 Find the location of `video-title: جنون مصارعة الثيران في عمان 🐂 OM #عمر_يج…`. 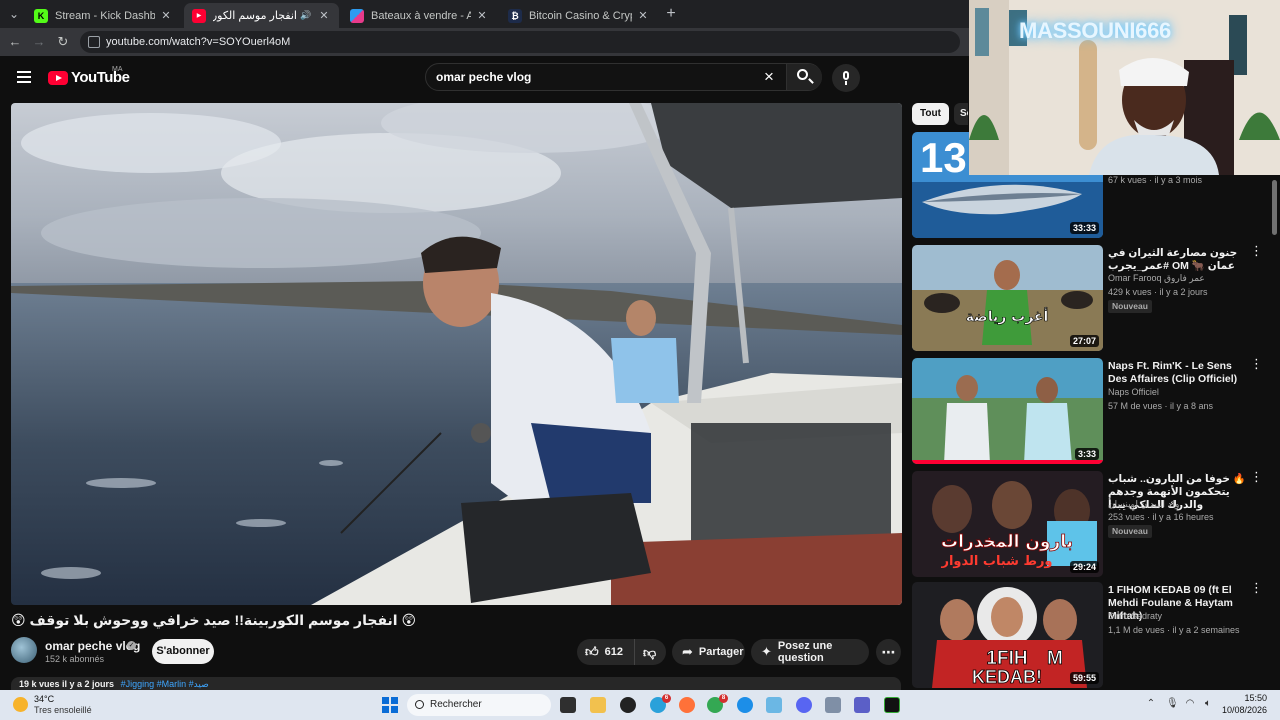

video-title: جنون مصارعة الثيران في عمان 🐂 OM #عمر_يج… is located at coordinates (1178, 260).